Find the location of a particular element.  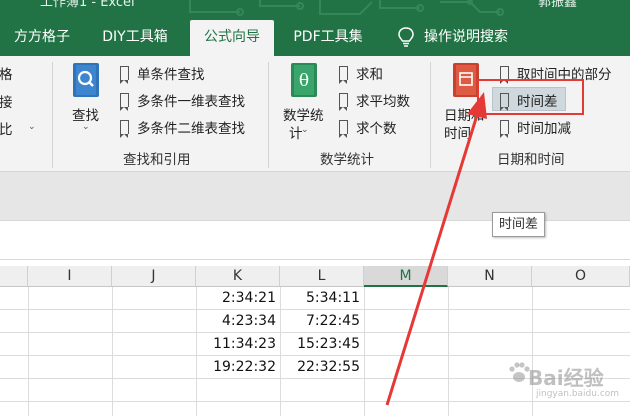

column-header-n: N is located at coordinates (490, 276).